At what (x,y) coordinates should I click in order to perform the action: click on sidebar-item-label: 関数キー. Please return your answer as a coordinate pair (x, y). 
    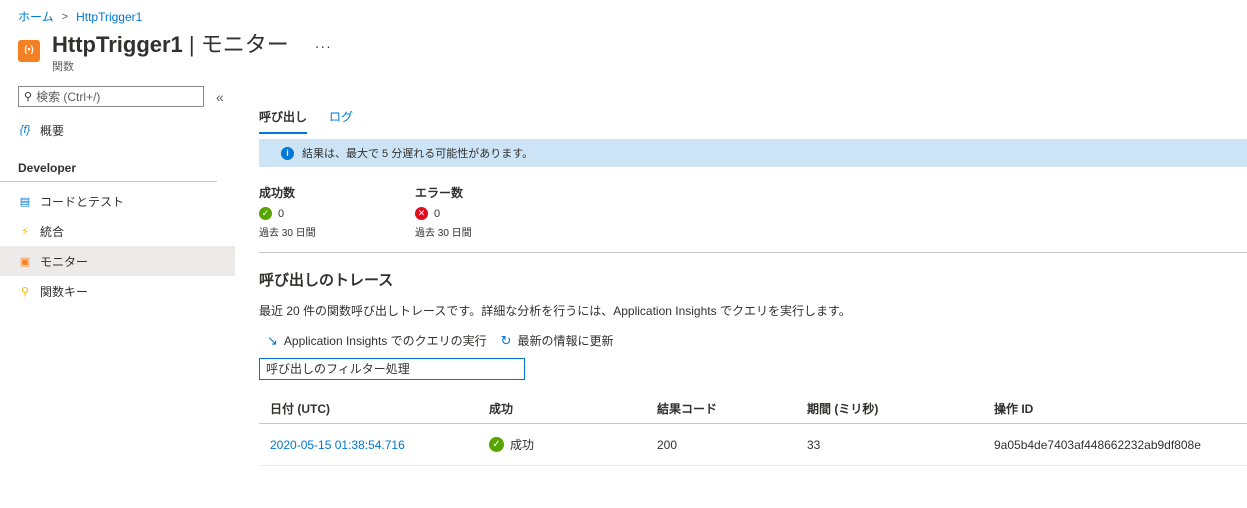
    Looking at the image, I should click on (64, 291).